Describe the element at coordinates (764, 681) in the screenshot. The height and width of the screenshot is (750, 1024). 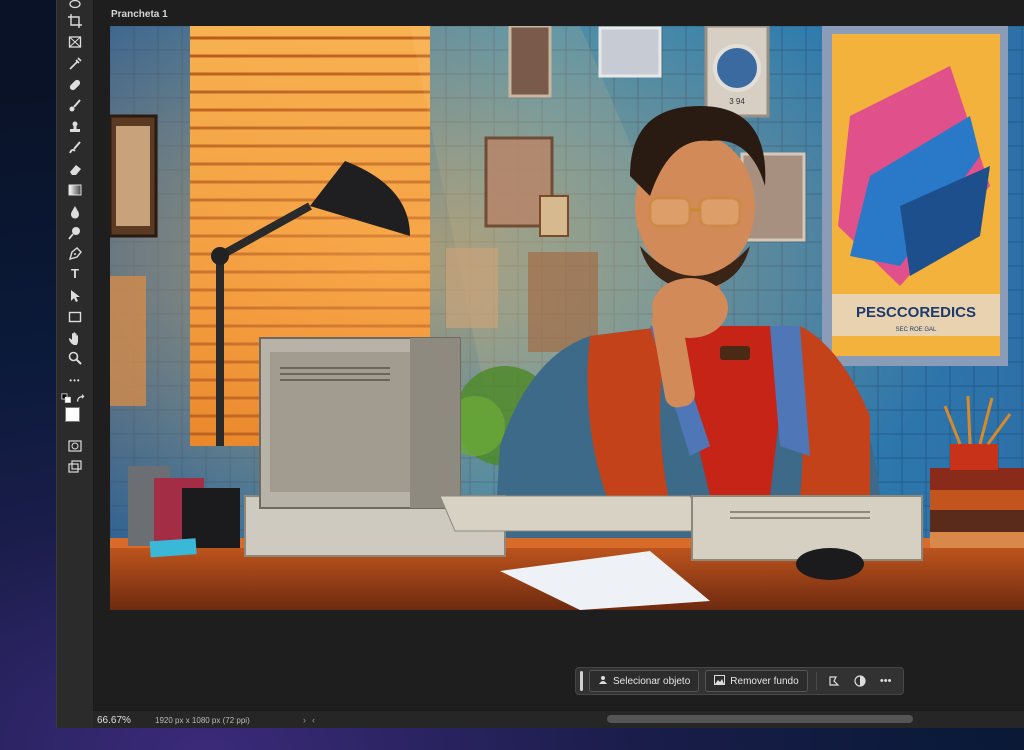
I see `remove-background-label: Remover fundo` at that location.